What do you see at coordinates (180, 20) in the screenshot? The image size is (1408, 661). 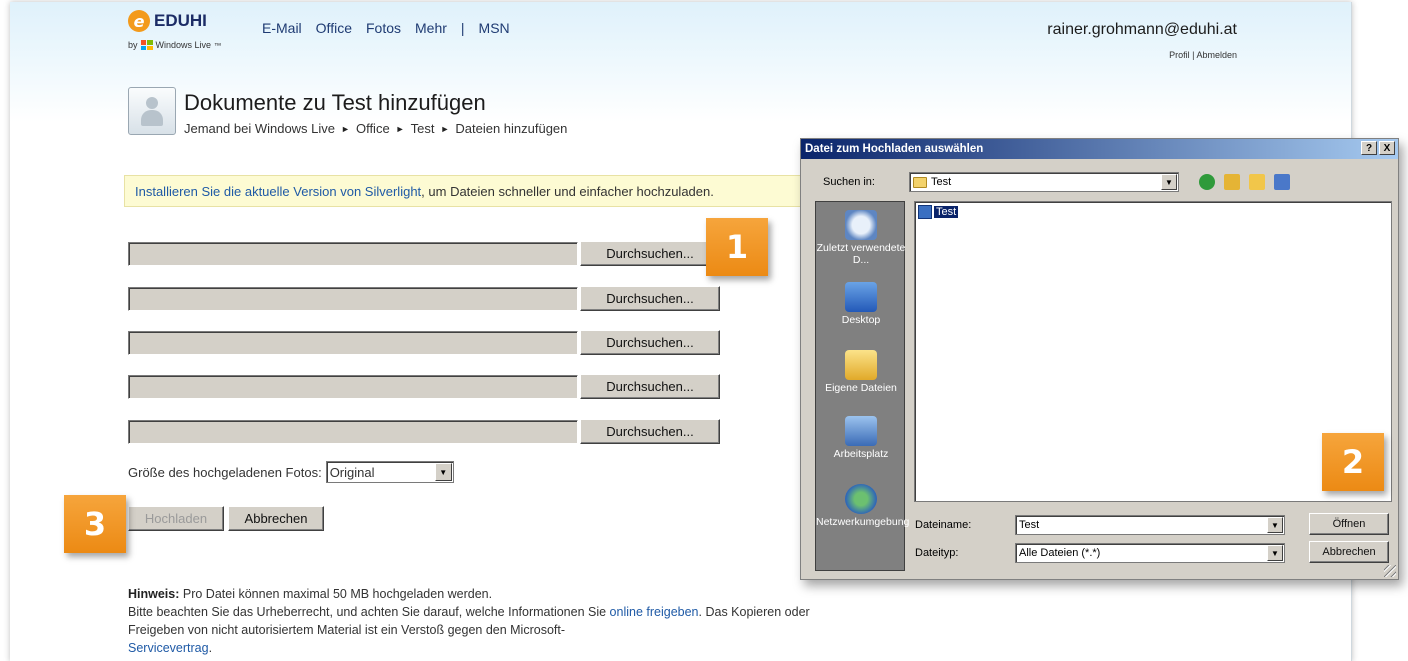 I see `brand-name: EDUHI` at bounding box center [180, 20].